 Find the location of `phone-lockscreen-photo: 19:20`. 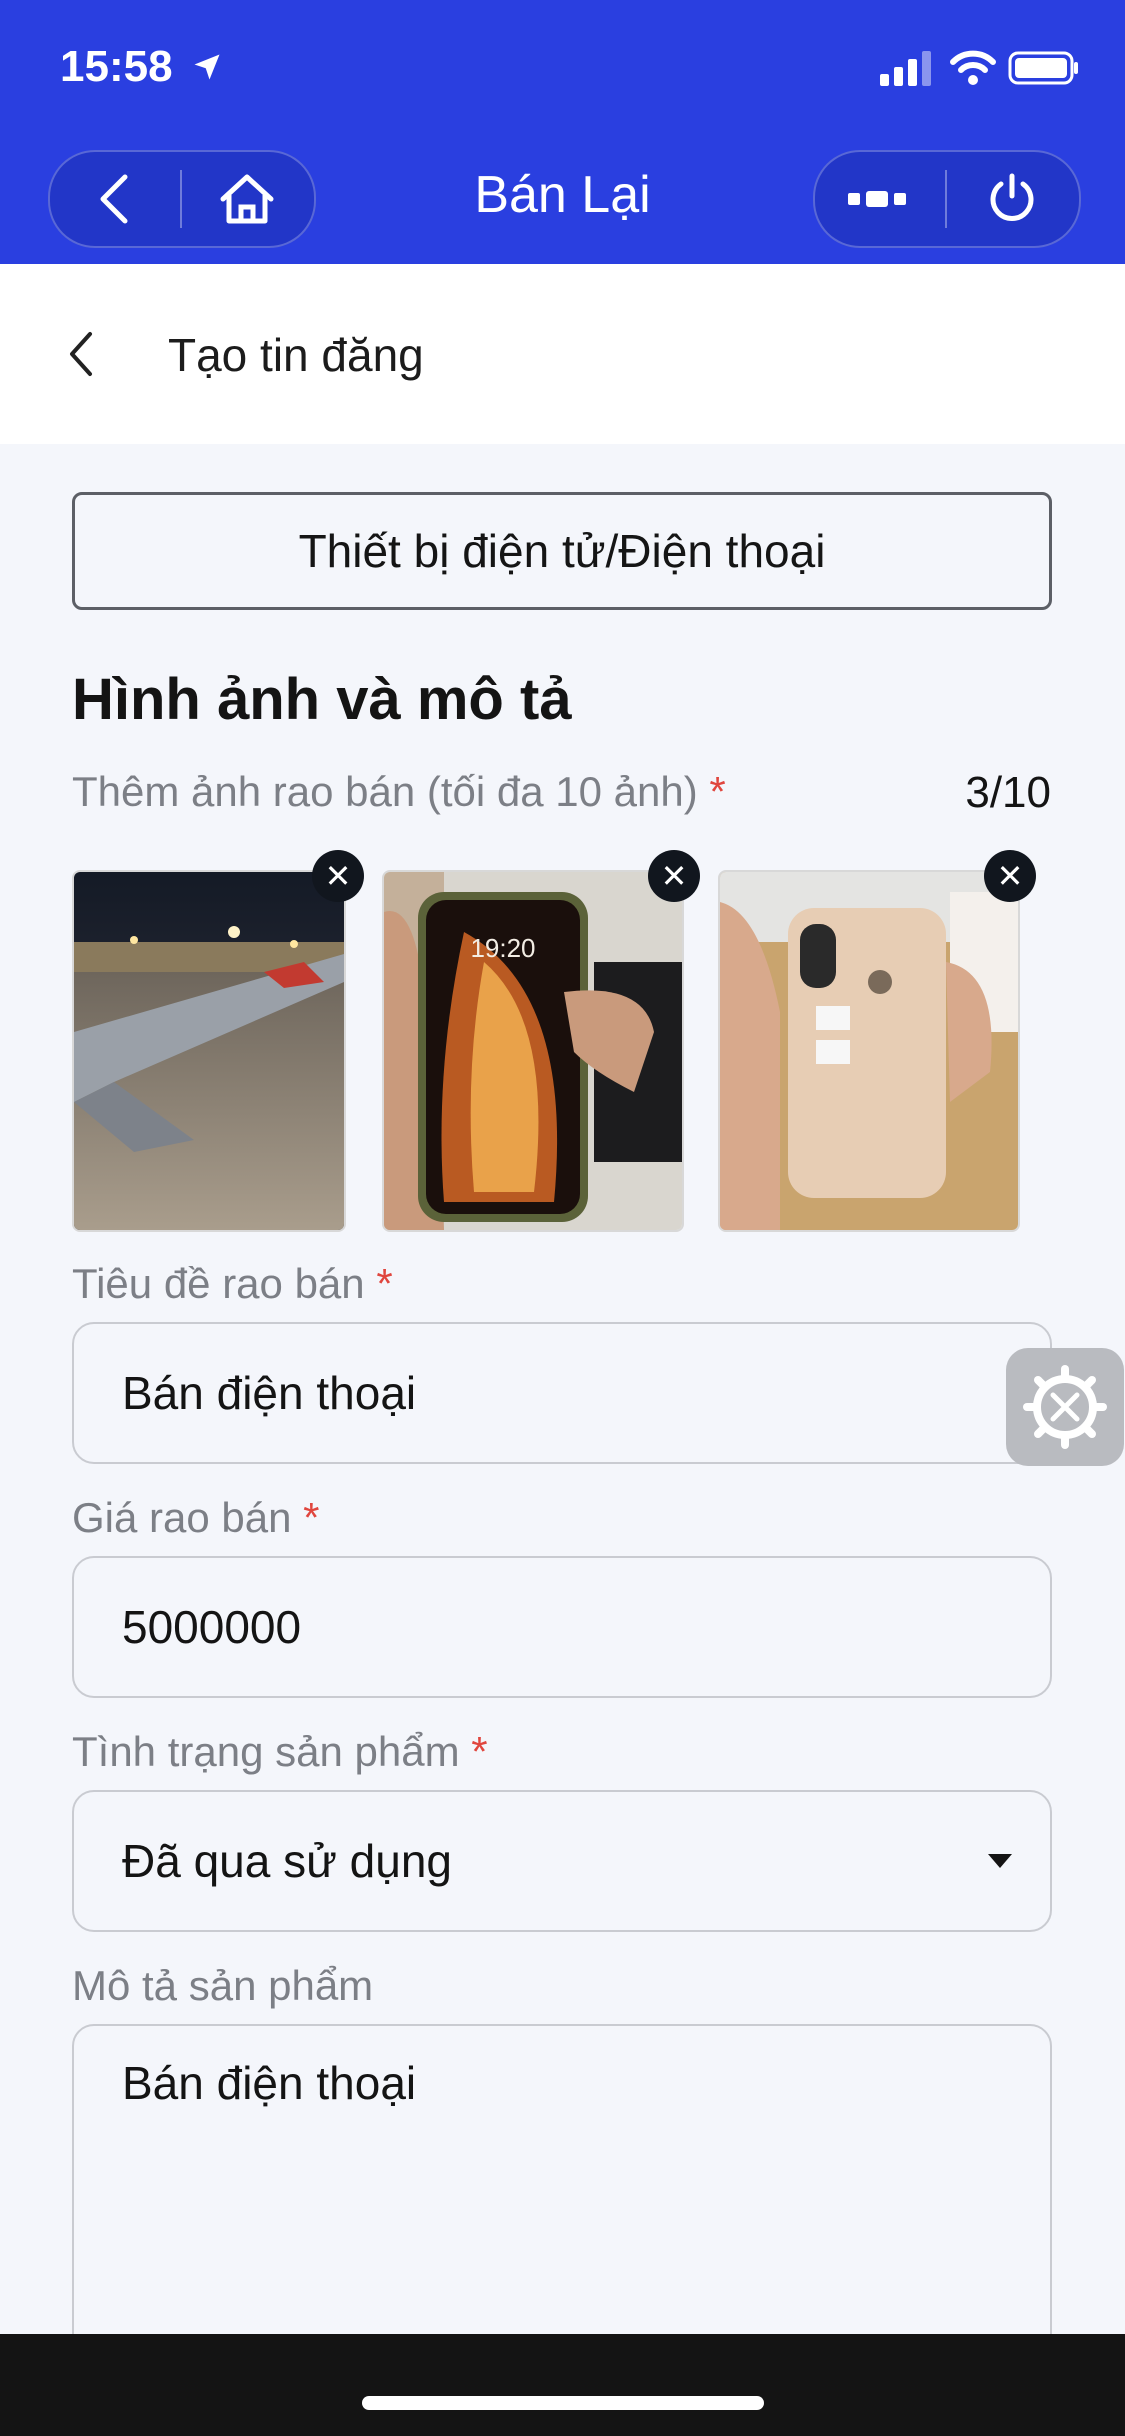

phone-lockscreen-photo: 19:20 is located at coordinates (533, 1051).